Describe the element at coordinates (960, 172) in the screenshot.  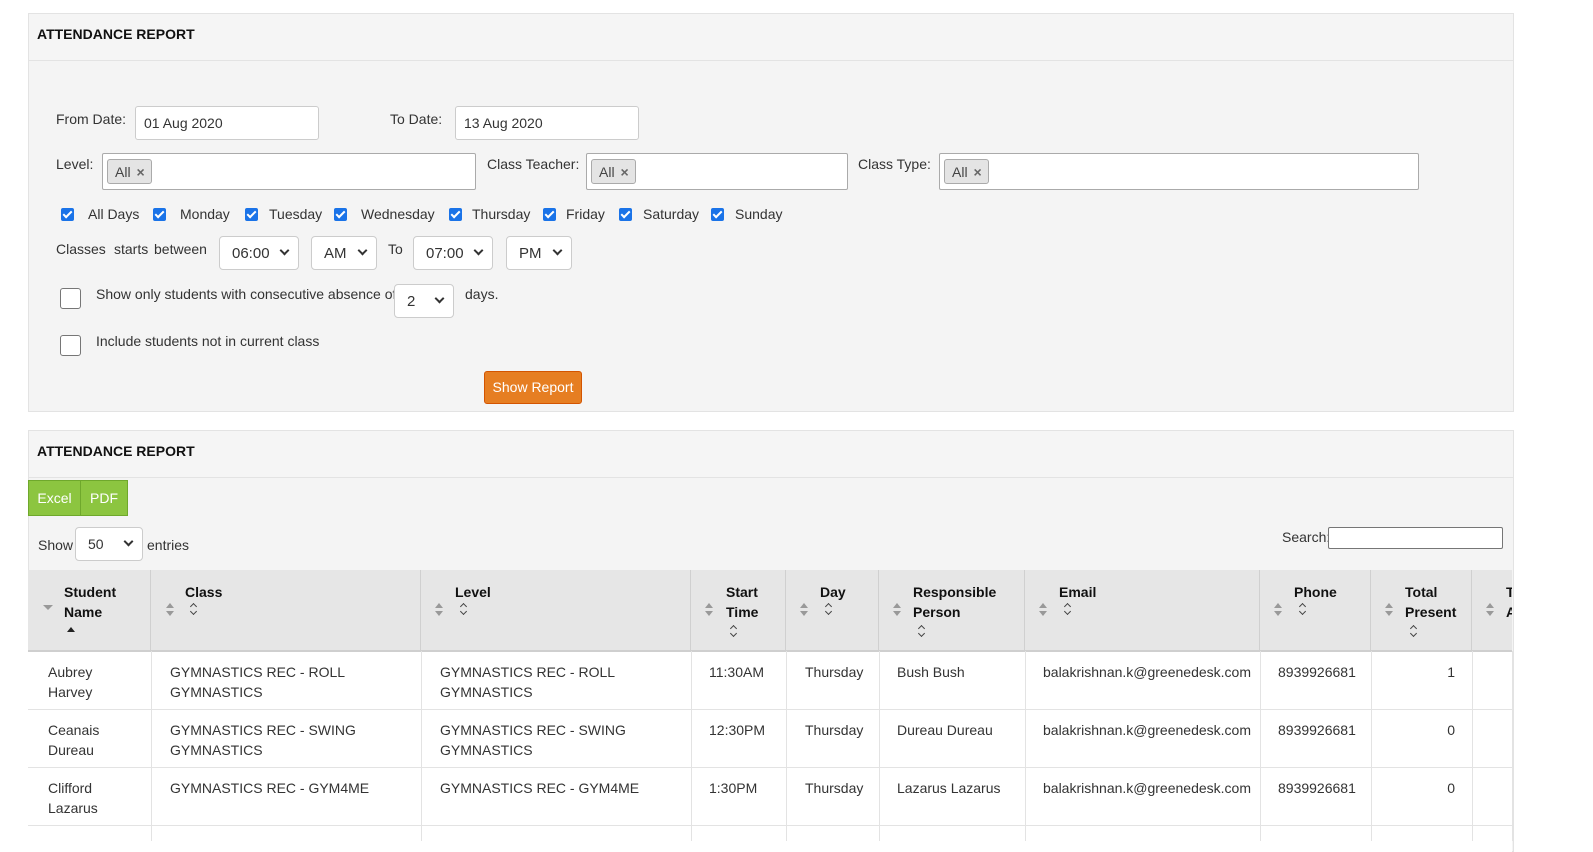
I see `class-type-chip-text: All` at that location.